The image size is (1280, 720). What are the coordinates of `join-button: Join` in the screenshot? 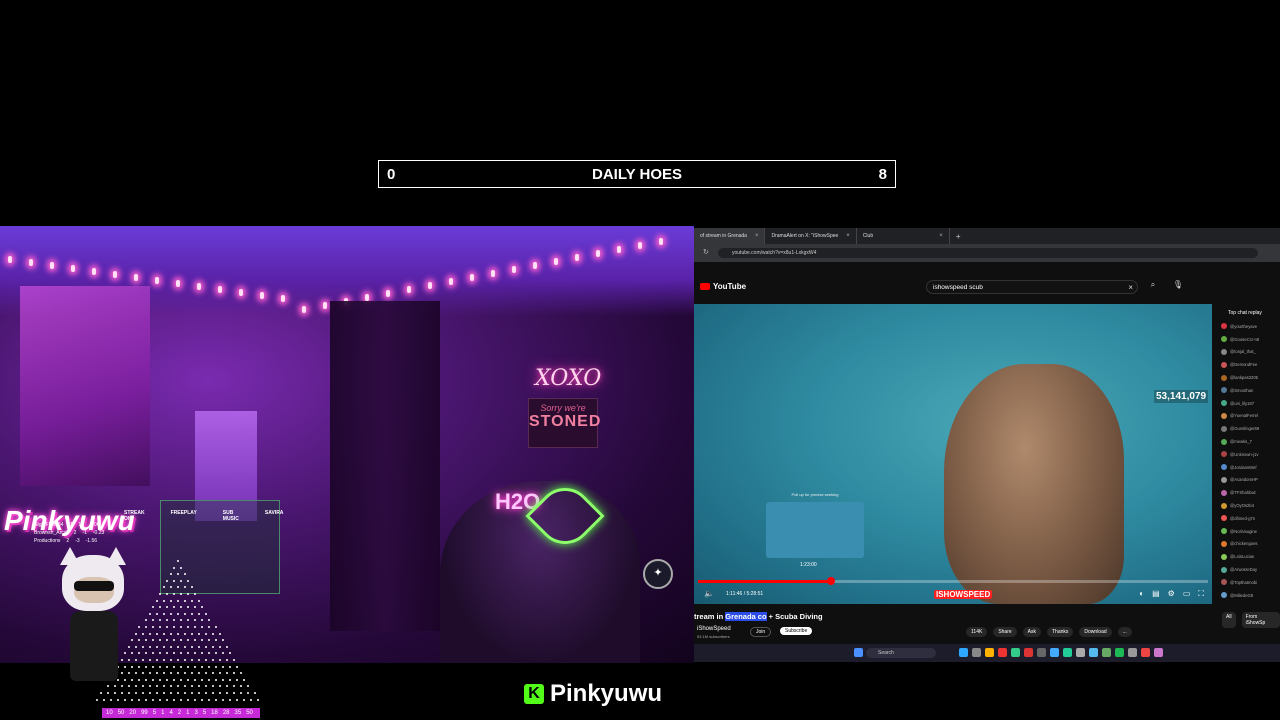 It's located at (761, 632).